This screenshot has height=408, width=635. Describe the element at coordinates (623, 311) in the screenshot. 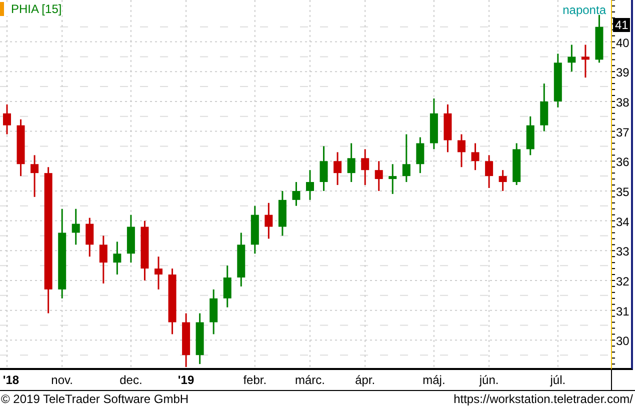

I see `axis-label: 31` at that location.